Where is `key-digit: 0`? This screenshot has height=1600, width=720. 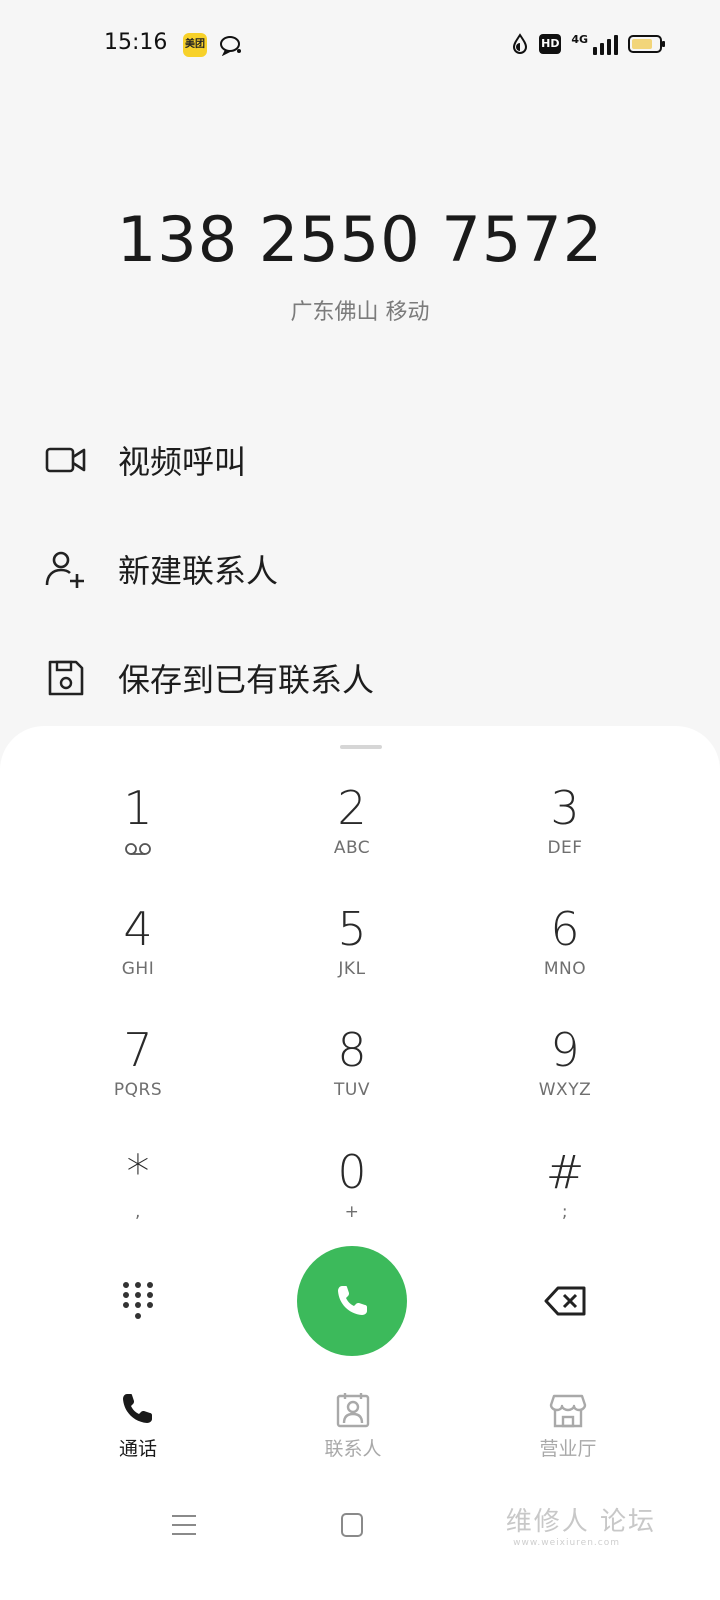 key-digit: 0 is located at coordinates (352, 1172).